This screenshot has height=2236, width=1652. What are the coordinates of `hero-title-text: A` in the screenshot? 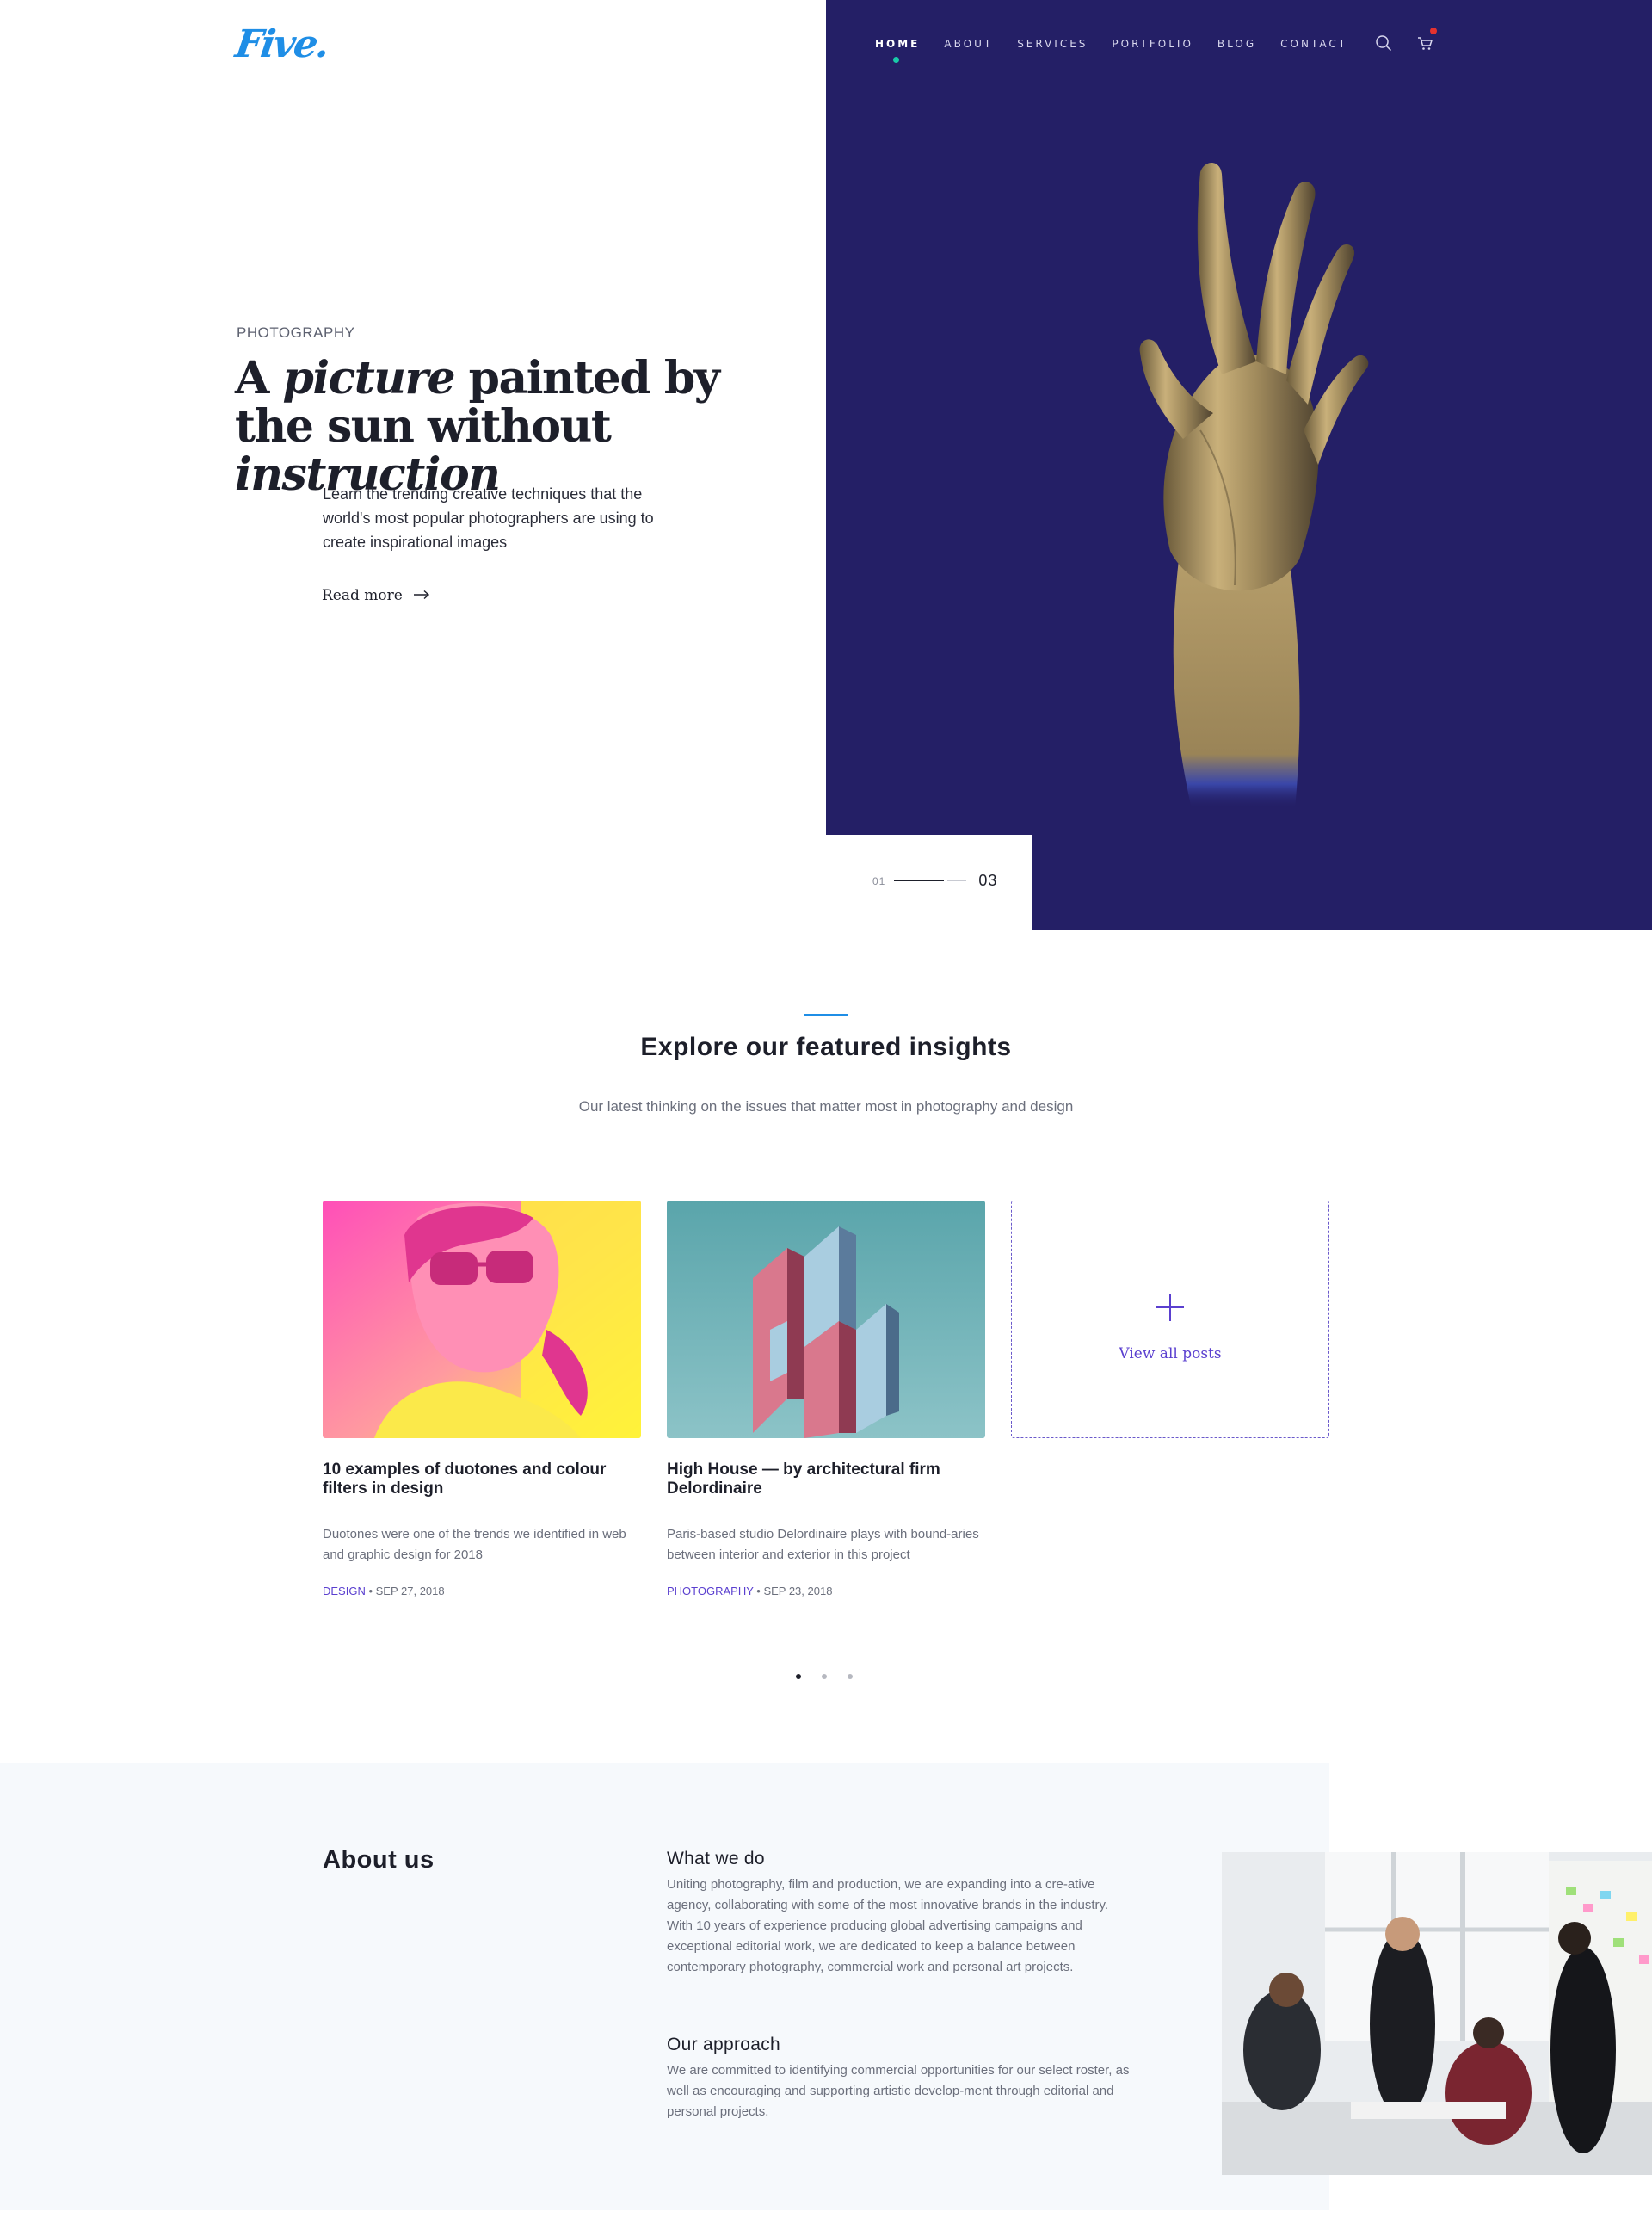 It's located at (259, 378).